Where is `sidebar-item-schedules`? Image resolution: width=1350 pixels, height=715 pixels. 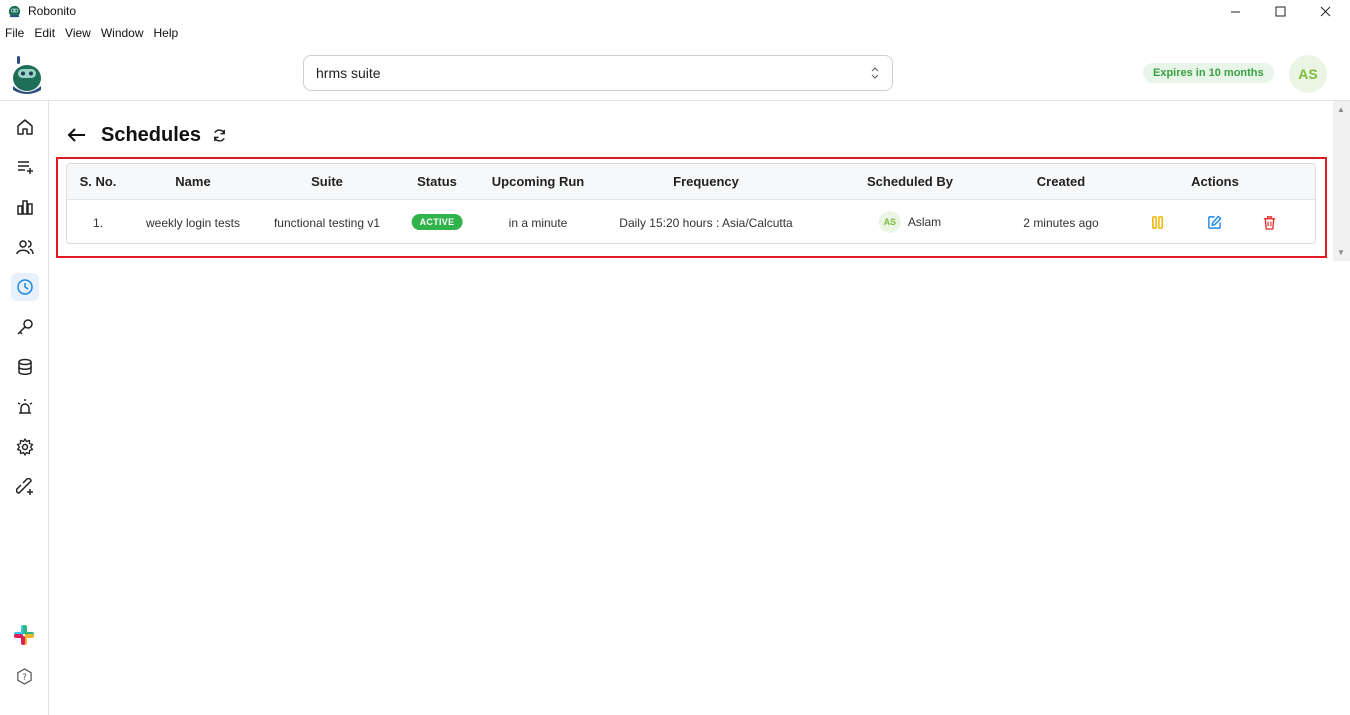
sidebar-item-schedules is located at coordinates (25, 287).